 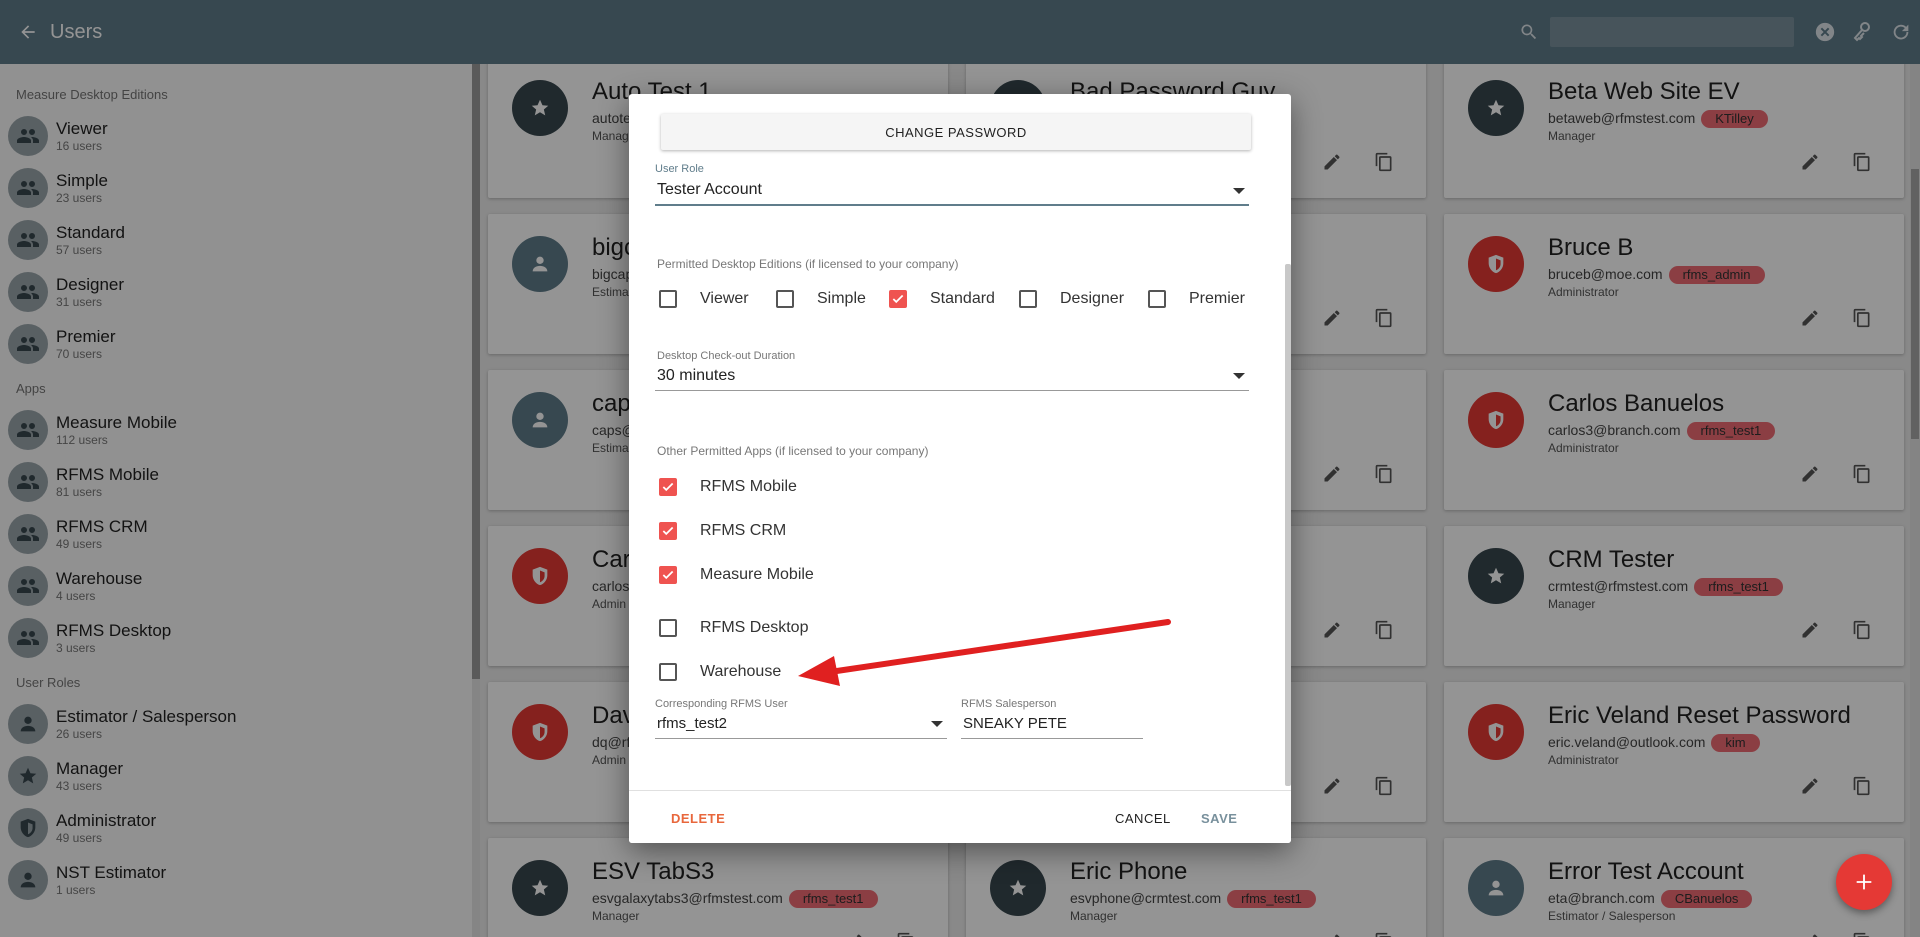 I want to click on edition-checkbox-standard: Standard, so click(x=942, y=299).